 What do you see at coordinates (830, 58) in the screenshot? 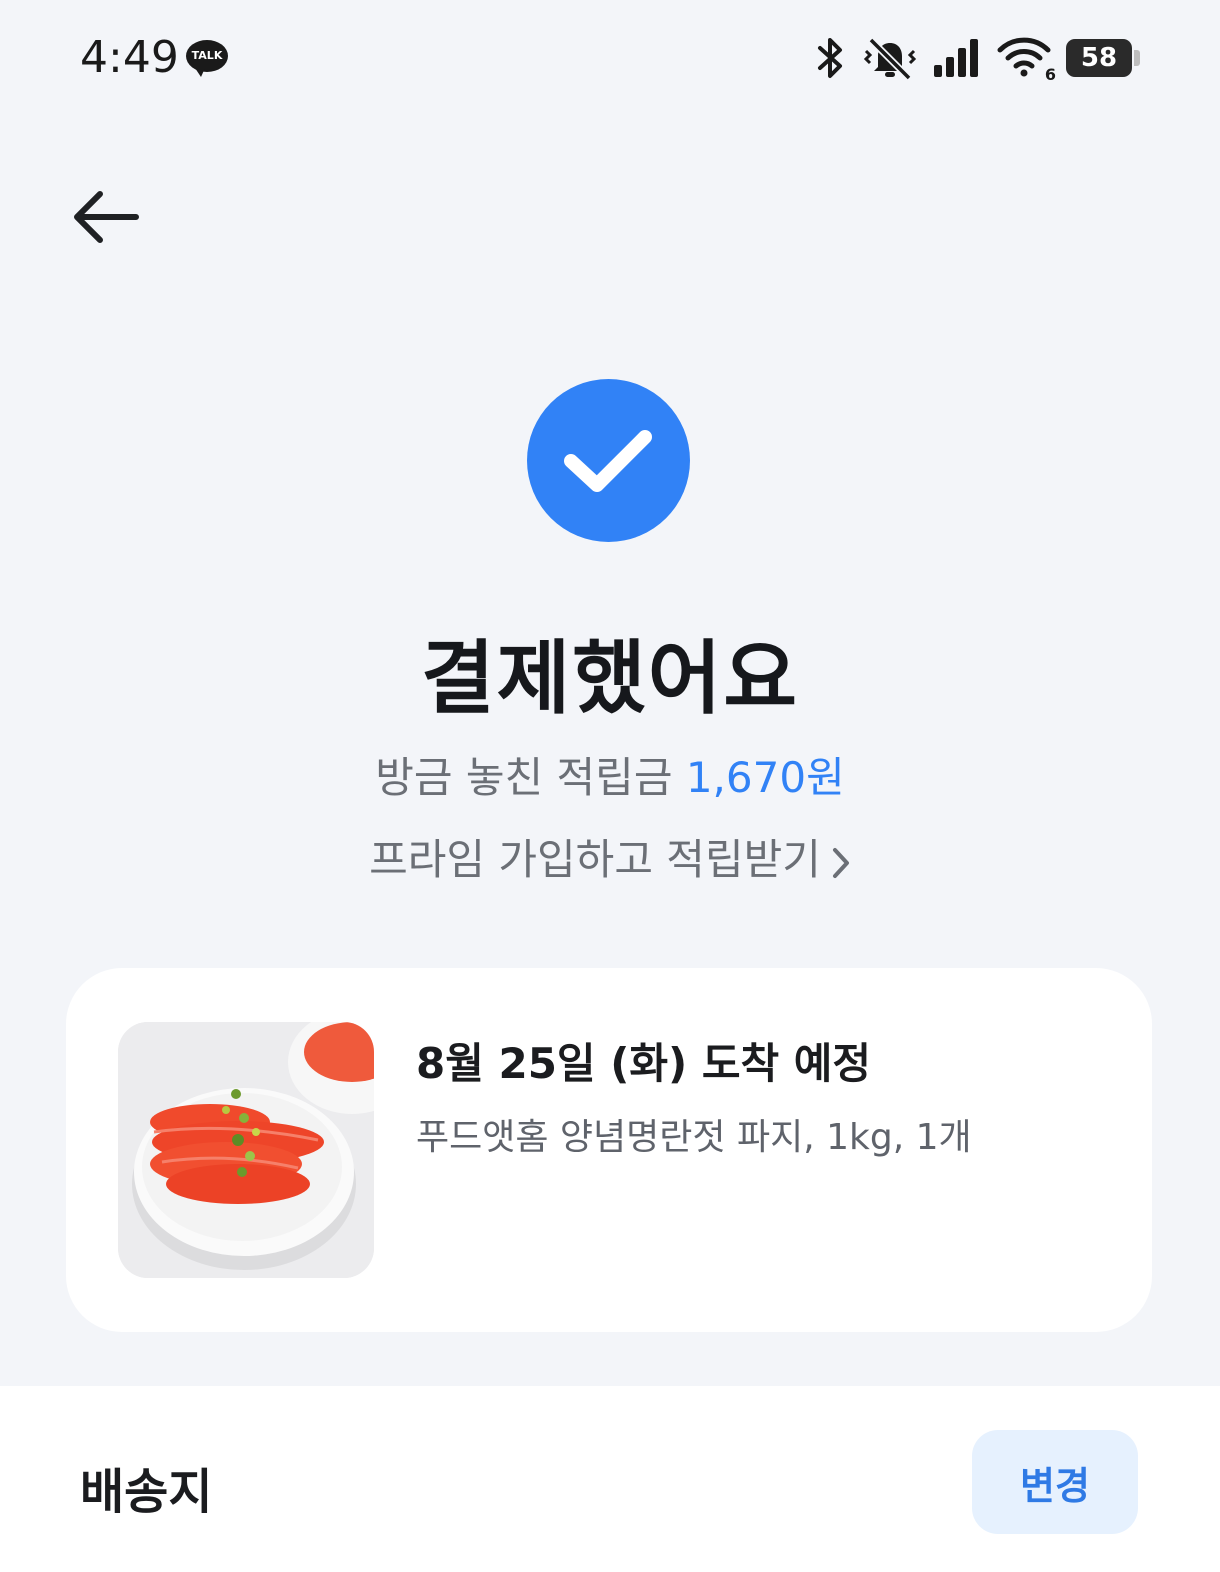
I see `bluetooth-icon` at bounding box center [830, 58].